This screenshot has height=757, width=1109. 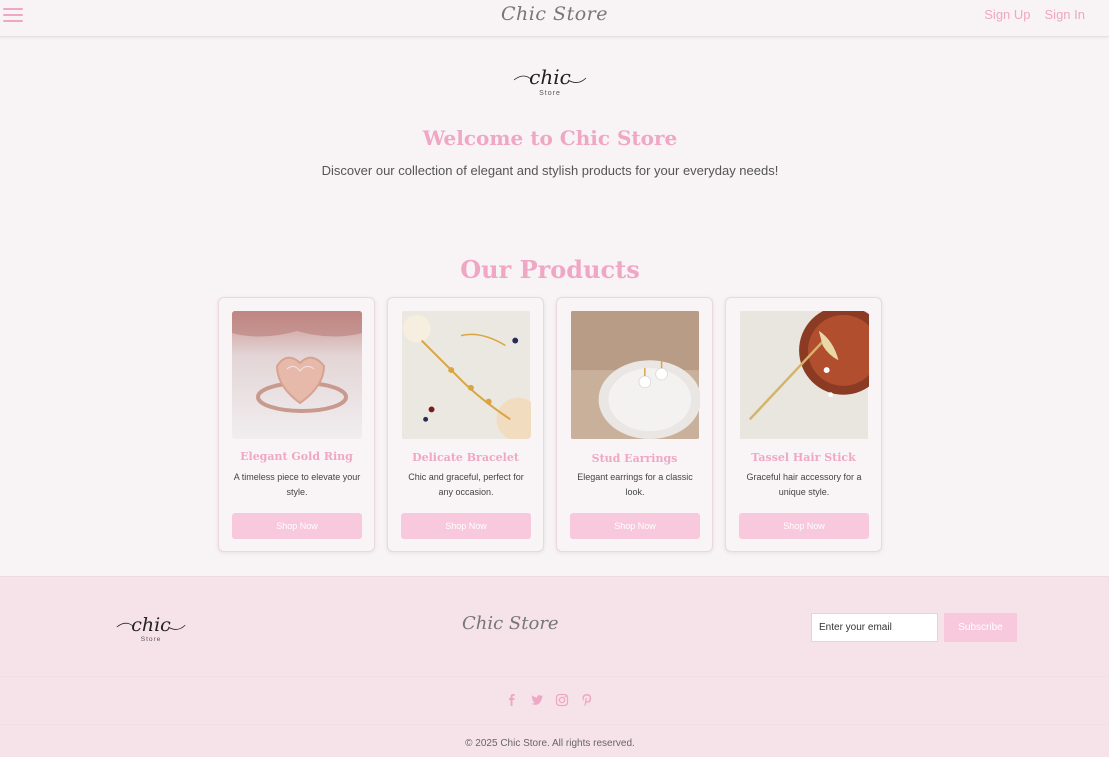 What do you see at coordinates (550, 93) in the screenshot?
I see `logo-sub: Store` at bounding box center [550, 93].